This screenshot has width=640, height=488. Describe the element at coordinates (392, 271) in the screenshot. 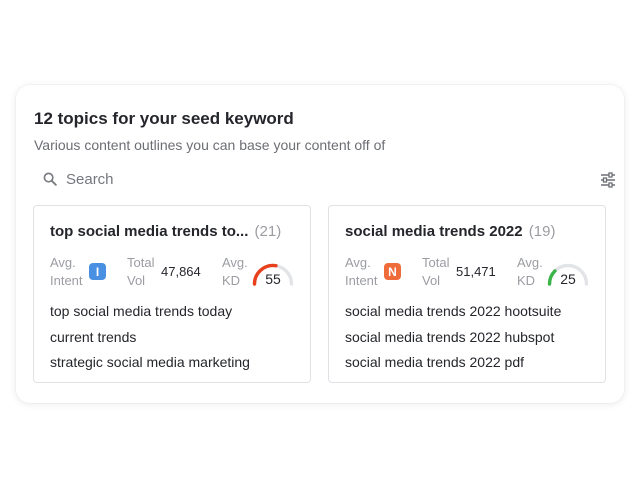

I see `intent-badge: N` at that location.